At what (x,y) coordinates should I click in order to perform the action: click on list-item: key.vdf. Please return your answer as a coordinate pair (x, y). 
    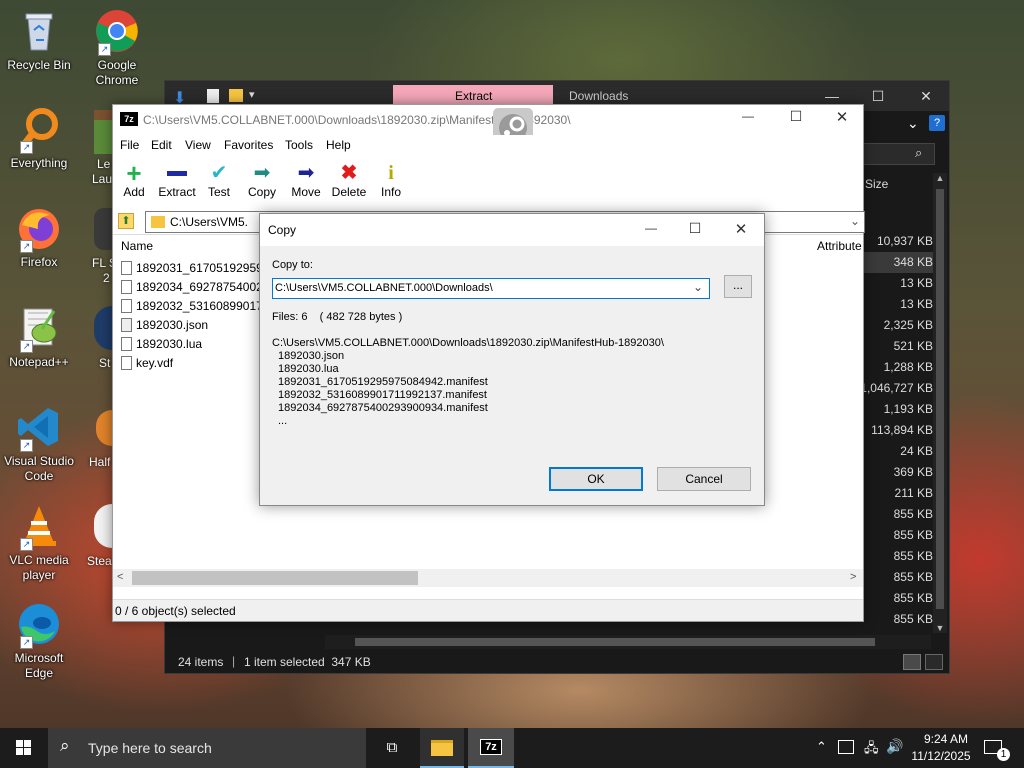
    Looking at the image, I should click on (191, 363).